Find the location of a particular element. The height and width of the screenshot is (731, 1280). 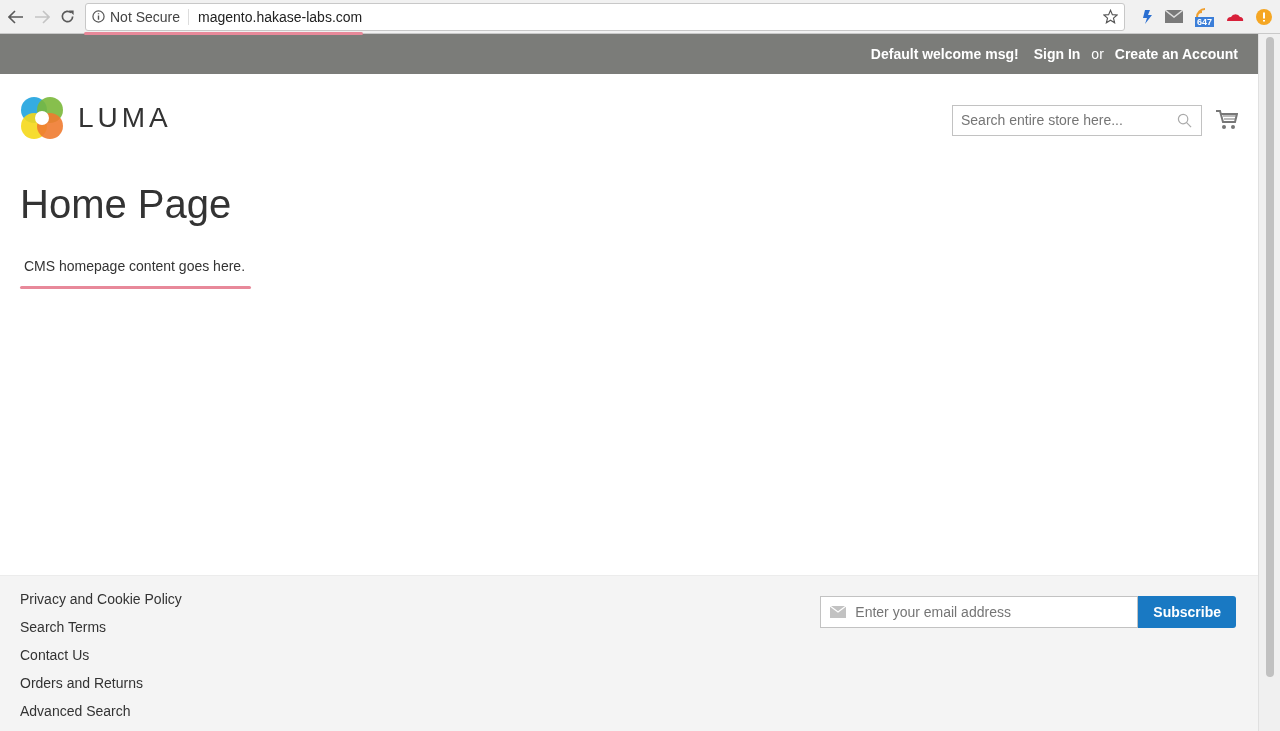

back-arrow-icon is located at coordinates (16, 16).